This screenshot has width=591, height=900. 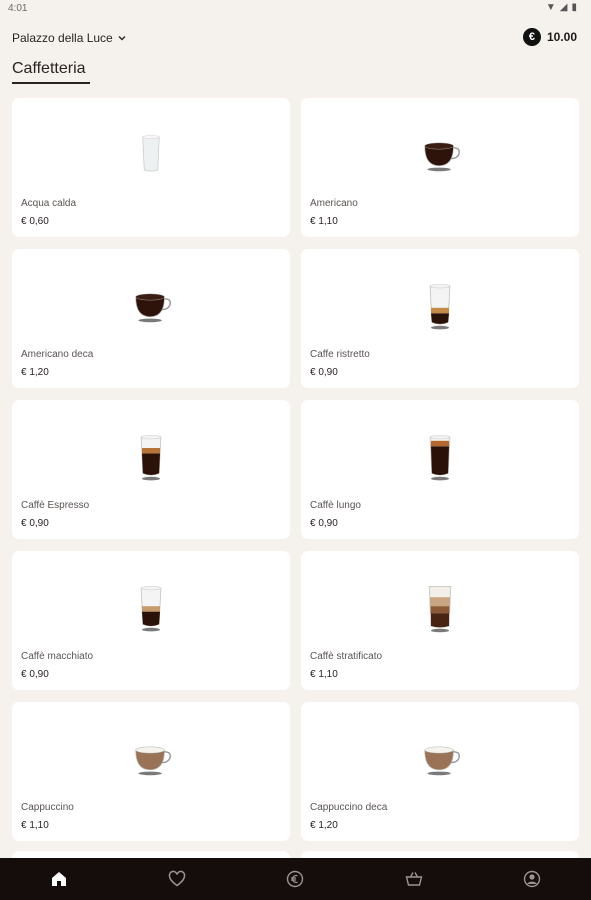 I want to click on cup-cappuccino-icon, so click(x=151, y=759).